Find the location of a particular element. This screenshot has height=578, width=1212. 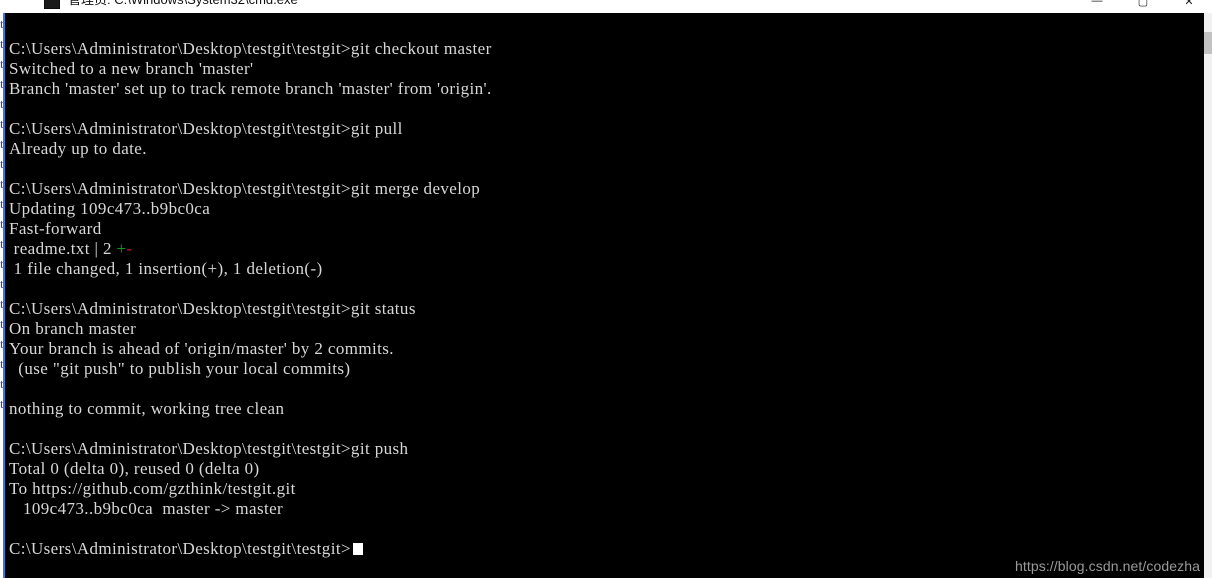

diffstat-insertion-marker: + is located at coordinates (121, 248).